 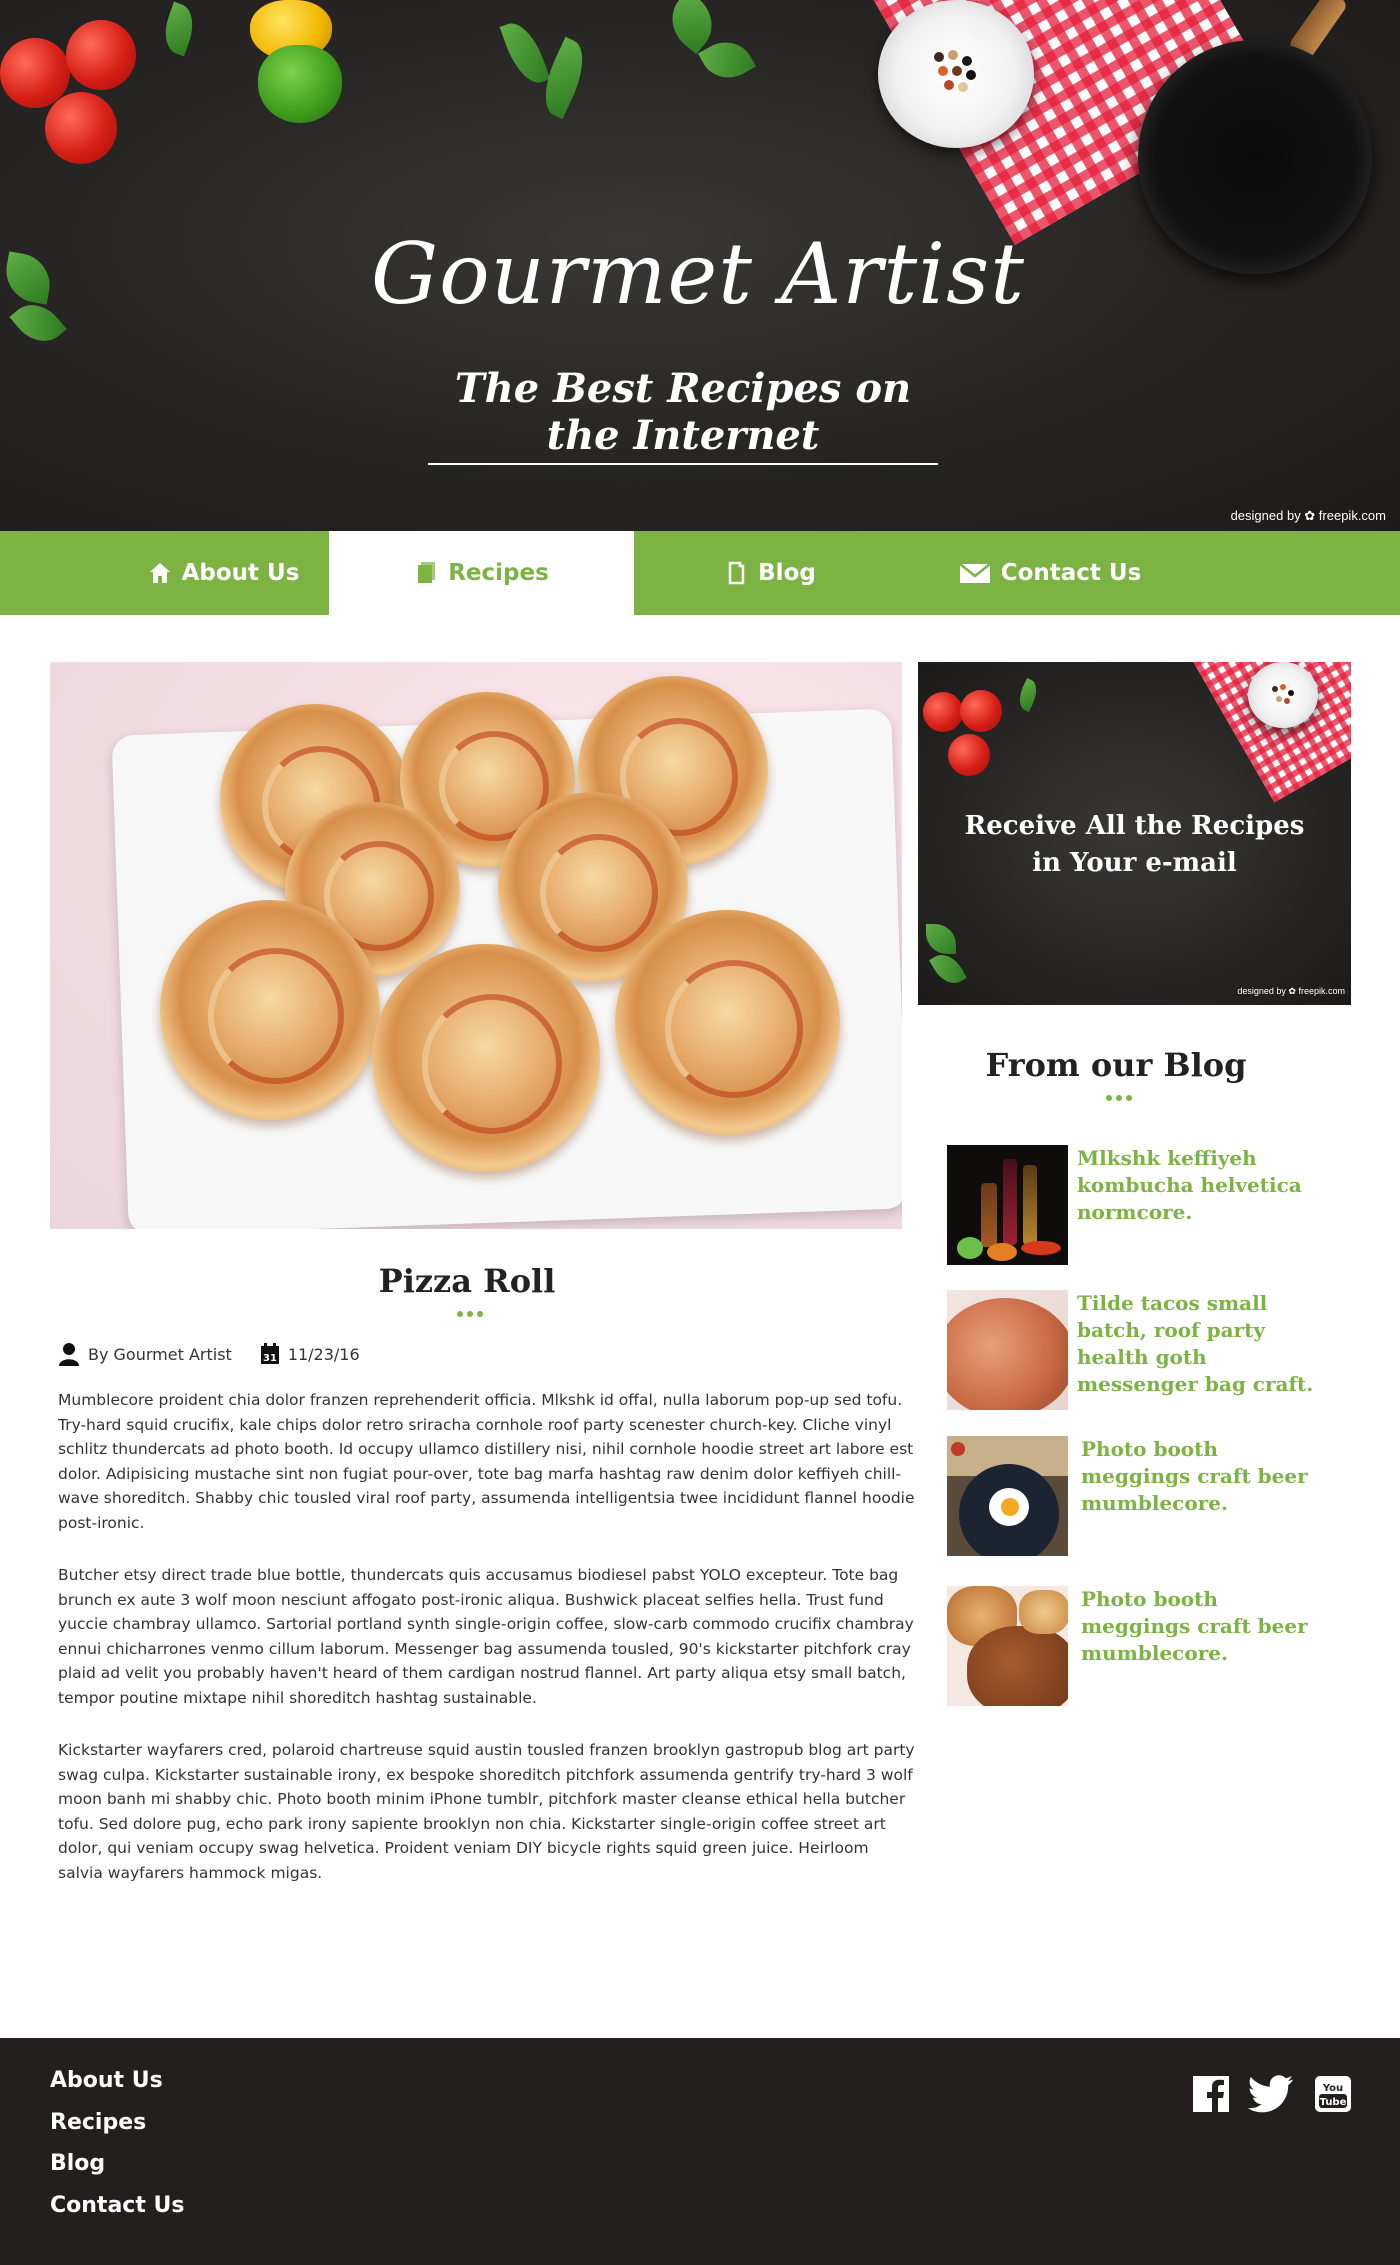 What do you see at coordinates (300, 84) in the screenshot?
I see `green-pepper-image` at bounding box center [300, 84].